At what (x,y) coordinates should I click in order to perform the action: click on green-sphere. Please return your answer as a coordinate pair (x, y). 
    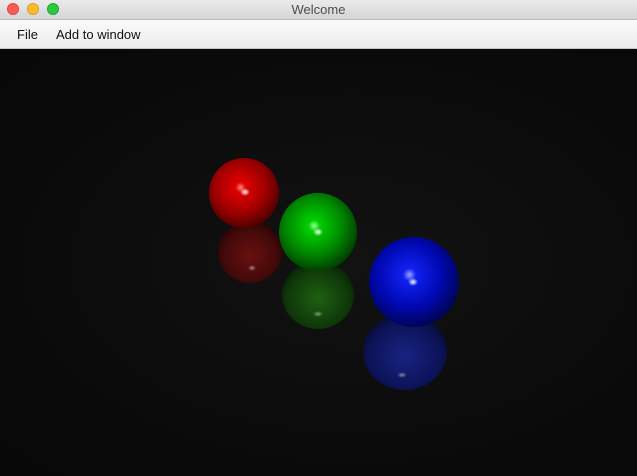
    Looking at the image, I should click on (318, 232).